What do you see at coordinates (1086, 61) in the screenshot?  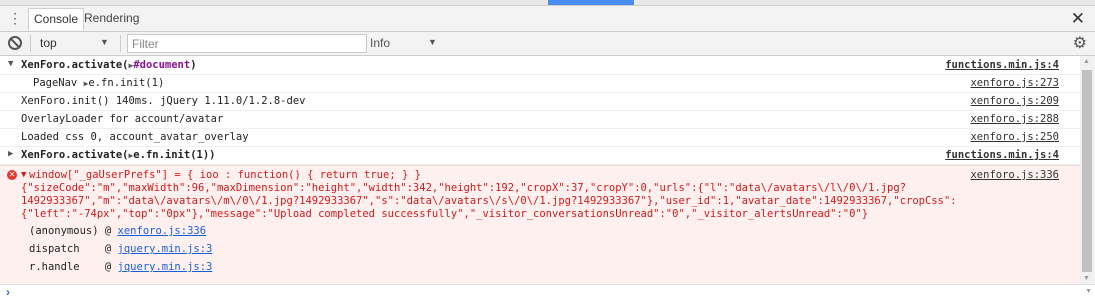 I see `scroll-up-icon: ▲` at bounding box center [1086, 61].